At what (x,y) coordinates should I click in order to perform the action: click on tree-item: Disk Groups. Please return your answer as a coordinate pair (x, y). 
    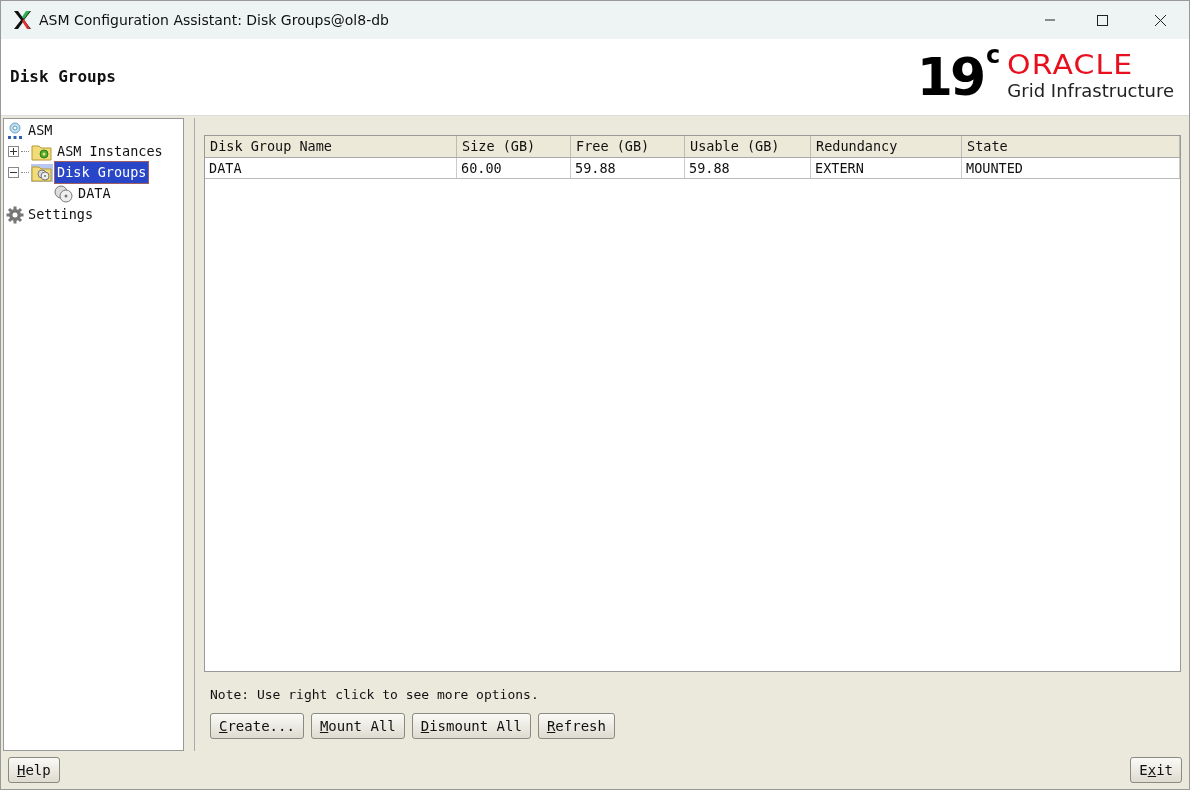
    Looking at the image, I should click on (102, 172).